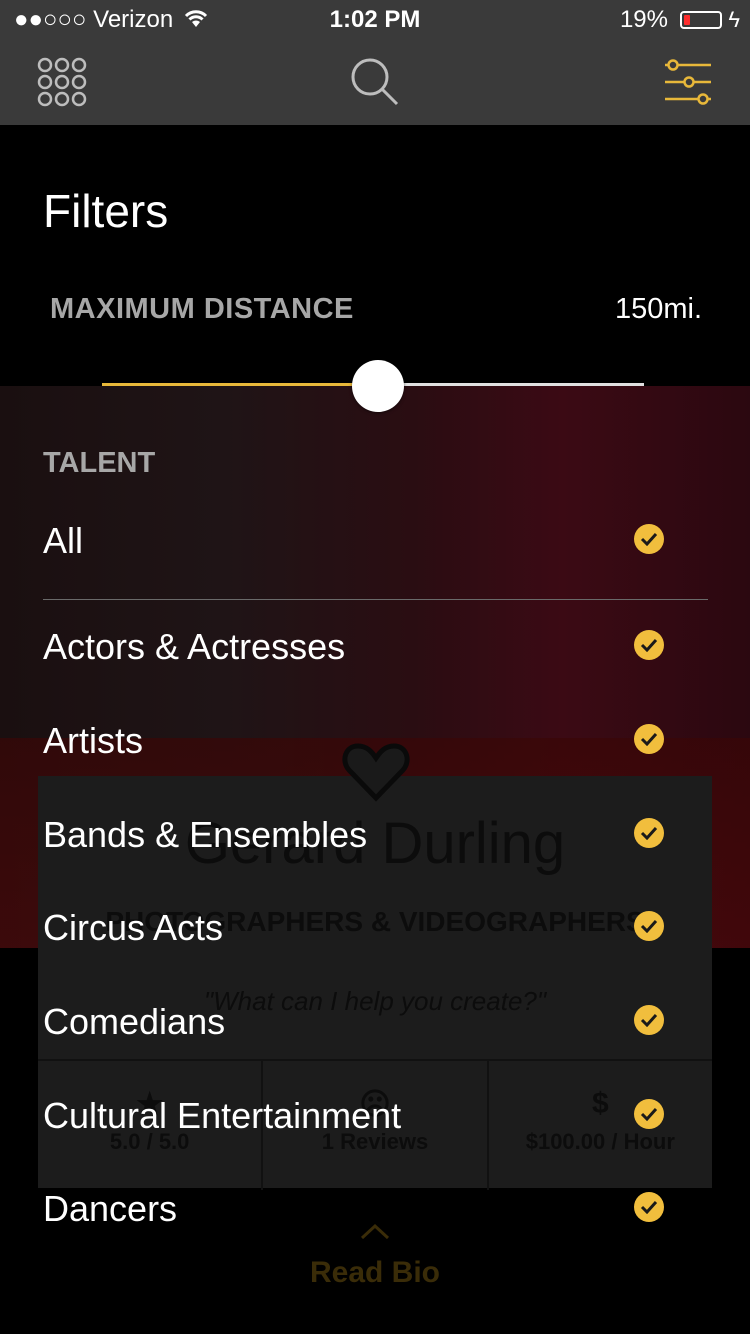 The width and height of the screenshot is (750, 1334). What do you see at coordinates (375, 750) in the screenshot?
I see `talent-option-artists: Artists` at bounding box center [375, 750].